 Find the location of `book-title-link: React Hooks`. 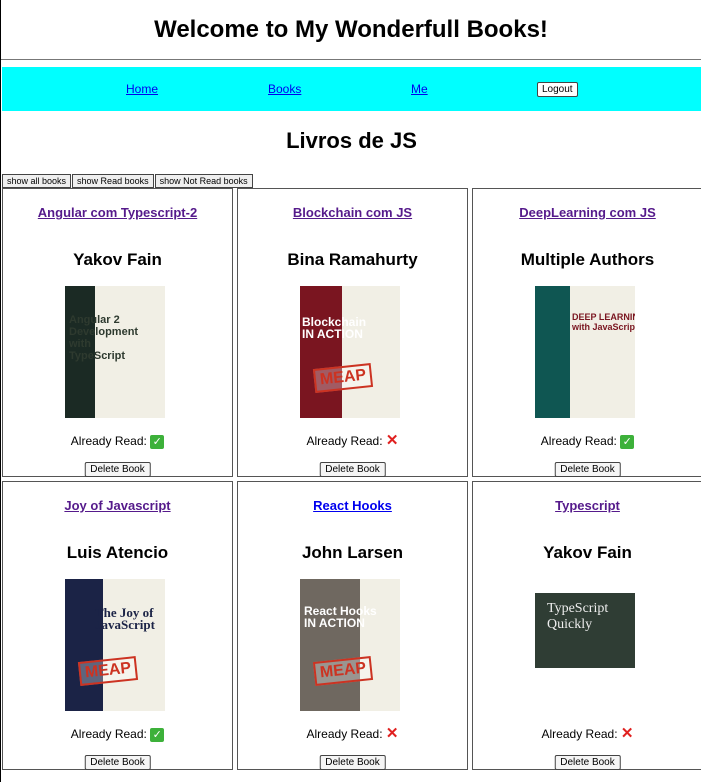

book-title-link: React Hooks is located at coordinates (352, 505).